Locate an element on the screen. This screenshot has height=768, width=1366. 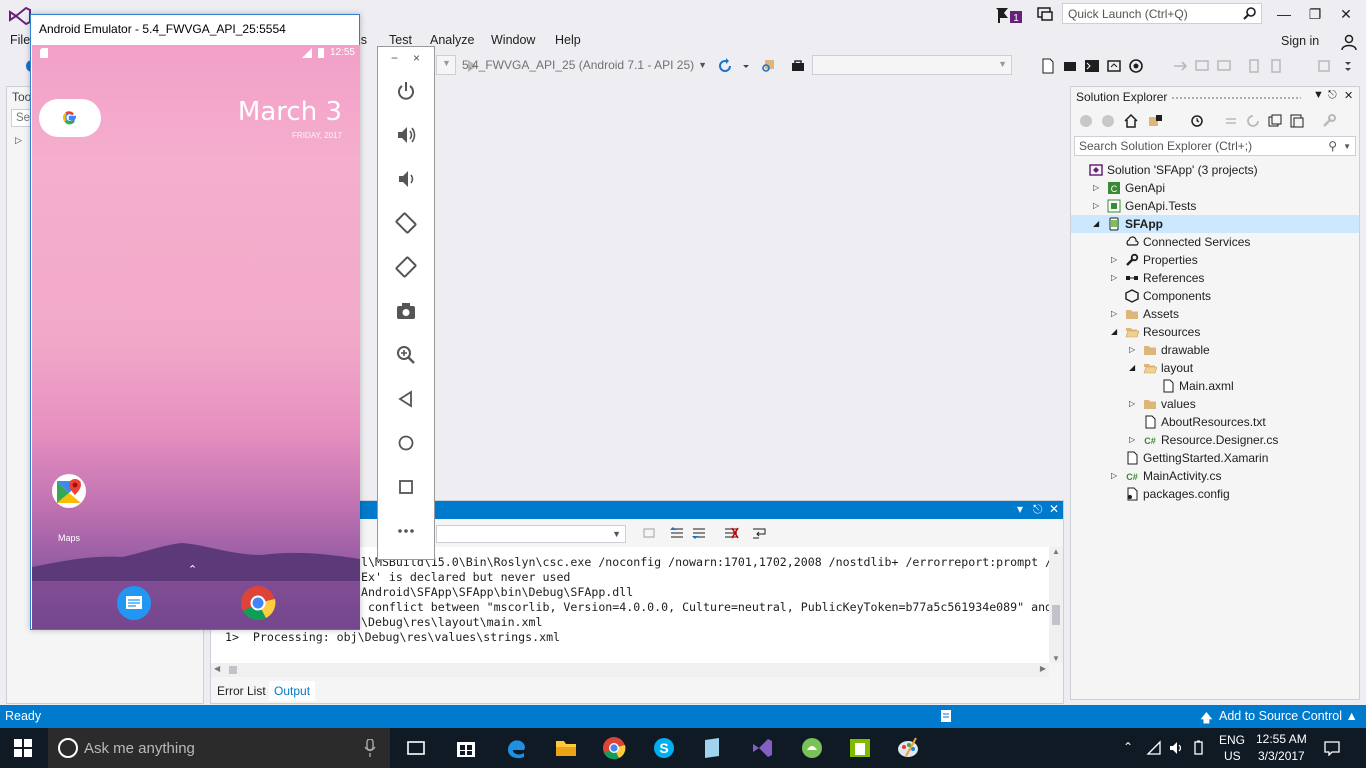
find-message-icon is located at coordinates (649, 533).